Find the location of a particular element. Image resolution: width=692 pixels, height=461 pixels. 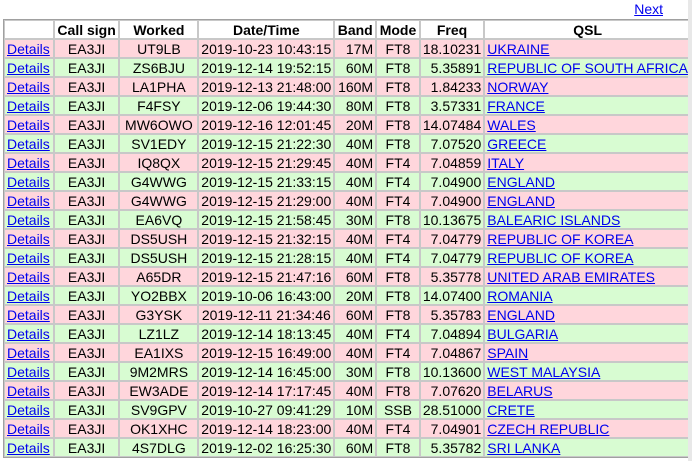

qsl-country-cell: REPUBLIC OF SOUTH AFRICA is located at coordinates (587, 67).